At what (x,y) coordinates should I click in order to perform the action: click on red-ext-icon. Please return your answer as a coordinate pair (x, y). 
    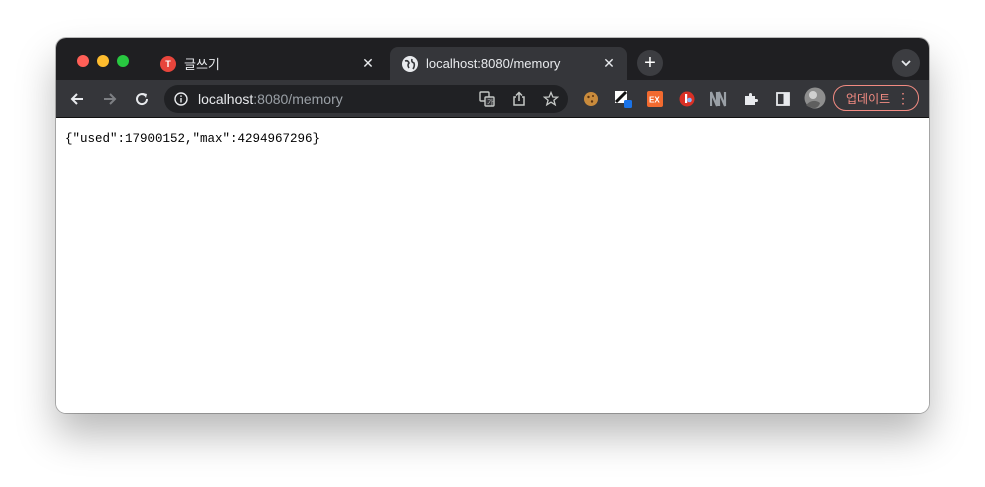
    Looking at the image, I should click on (687, 99).